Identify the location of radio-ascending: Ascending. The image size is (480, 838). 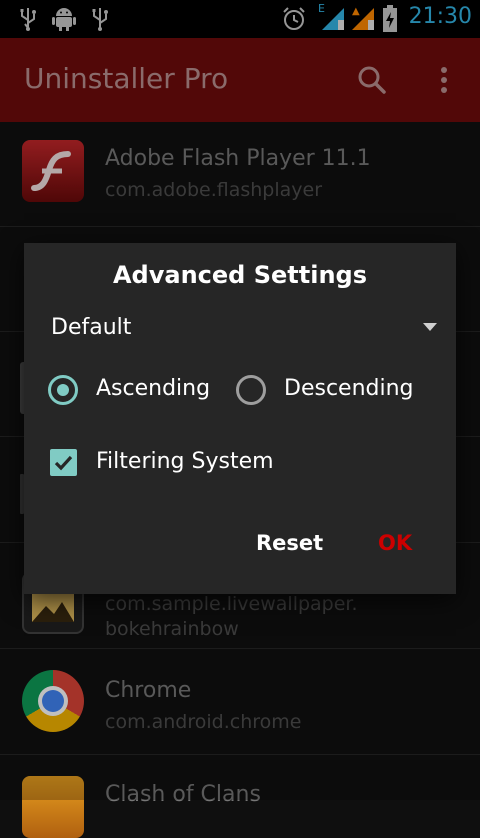
(138, 391).